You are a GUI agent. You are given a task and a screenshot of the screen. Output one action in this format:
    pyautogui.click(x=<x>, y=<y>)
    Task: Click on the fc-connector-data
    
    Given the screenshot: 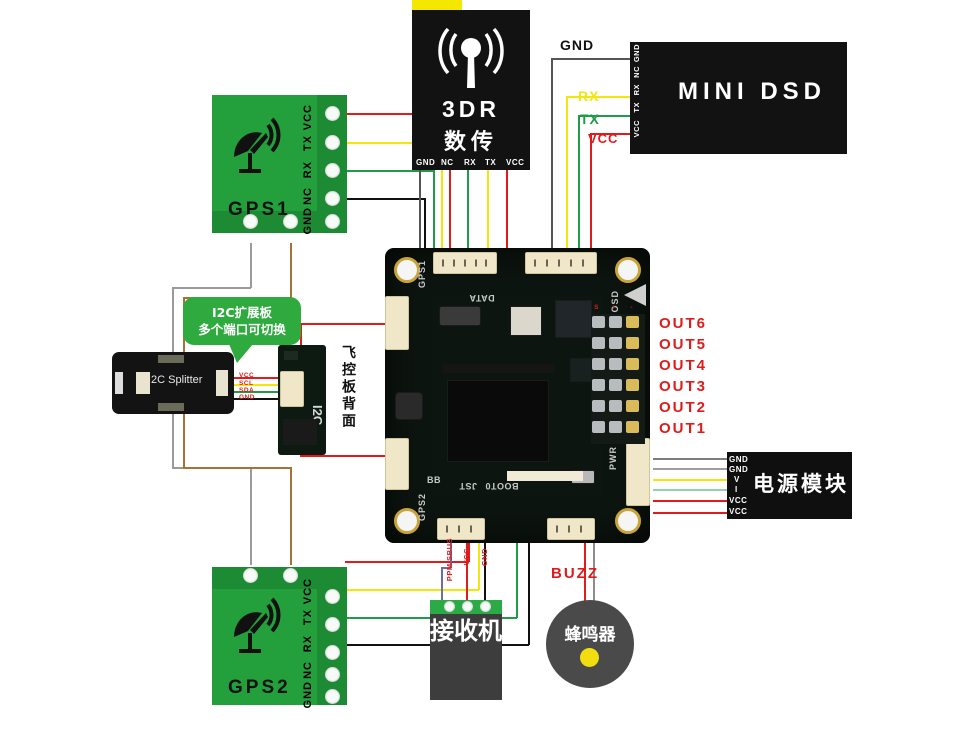 What is the action you would take?
    pyautogui.click(x=465, y=263)
    